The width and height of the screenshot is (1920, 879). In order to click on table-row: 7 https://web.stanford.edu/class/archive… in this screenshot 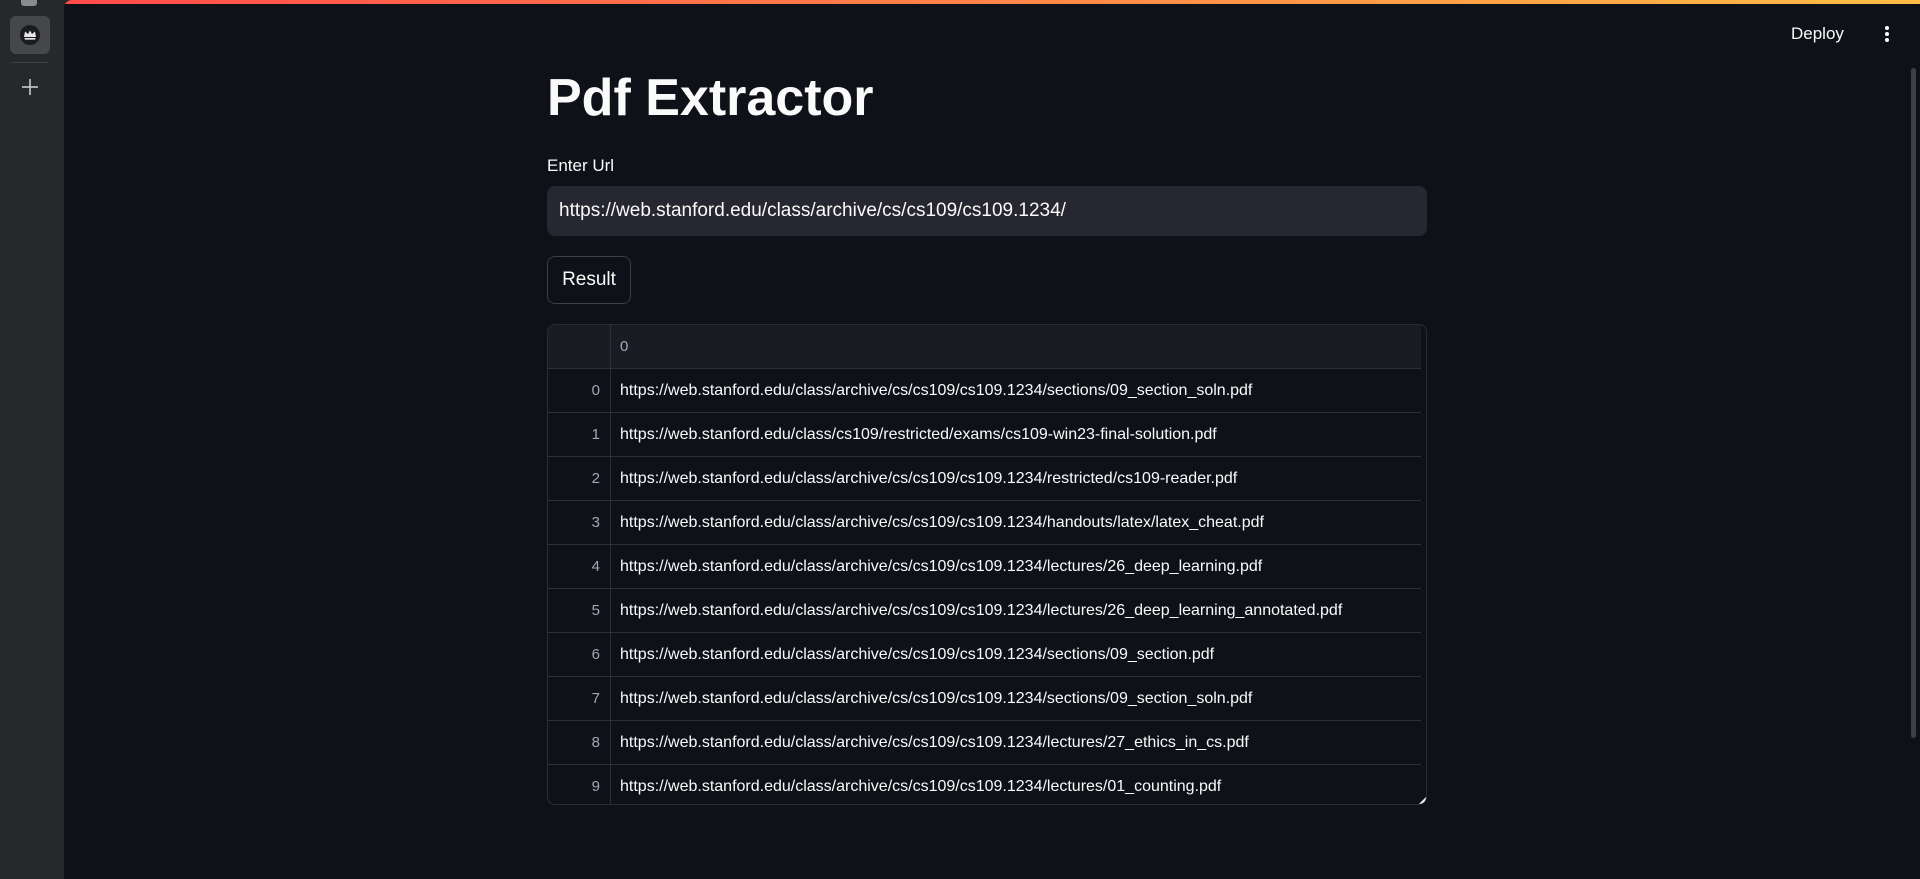, I will do `click(984, 699)`.